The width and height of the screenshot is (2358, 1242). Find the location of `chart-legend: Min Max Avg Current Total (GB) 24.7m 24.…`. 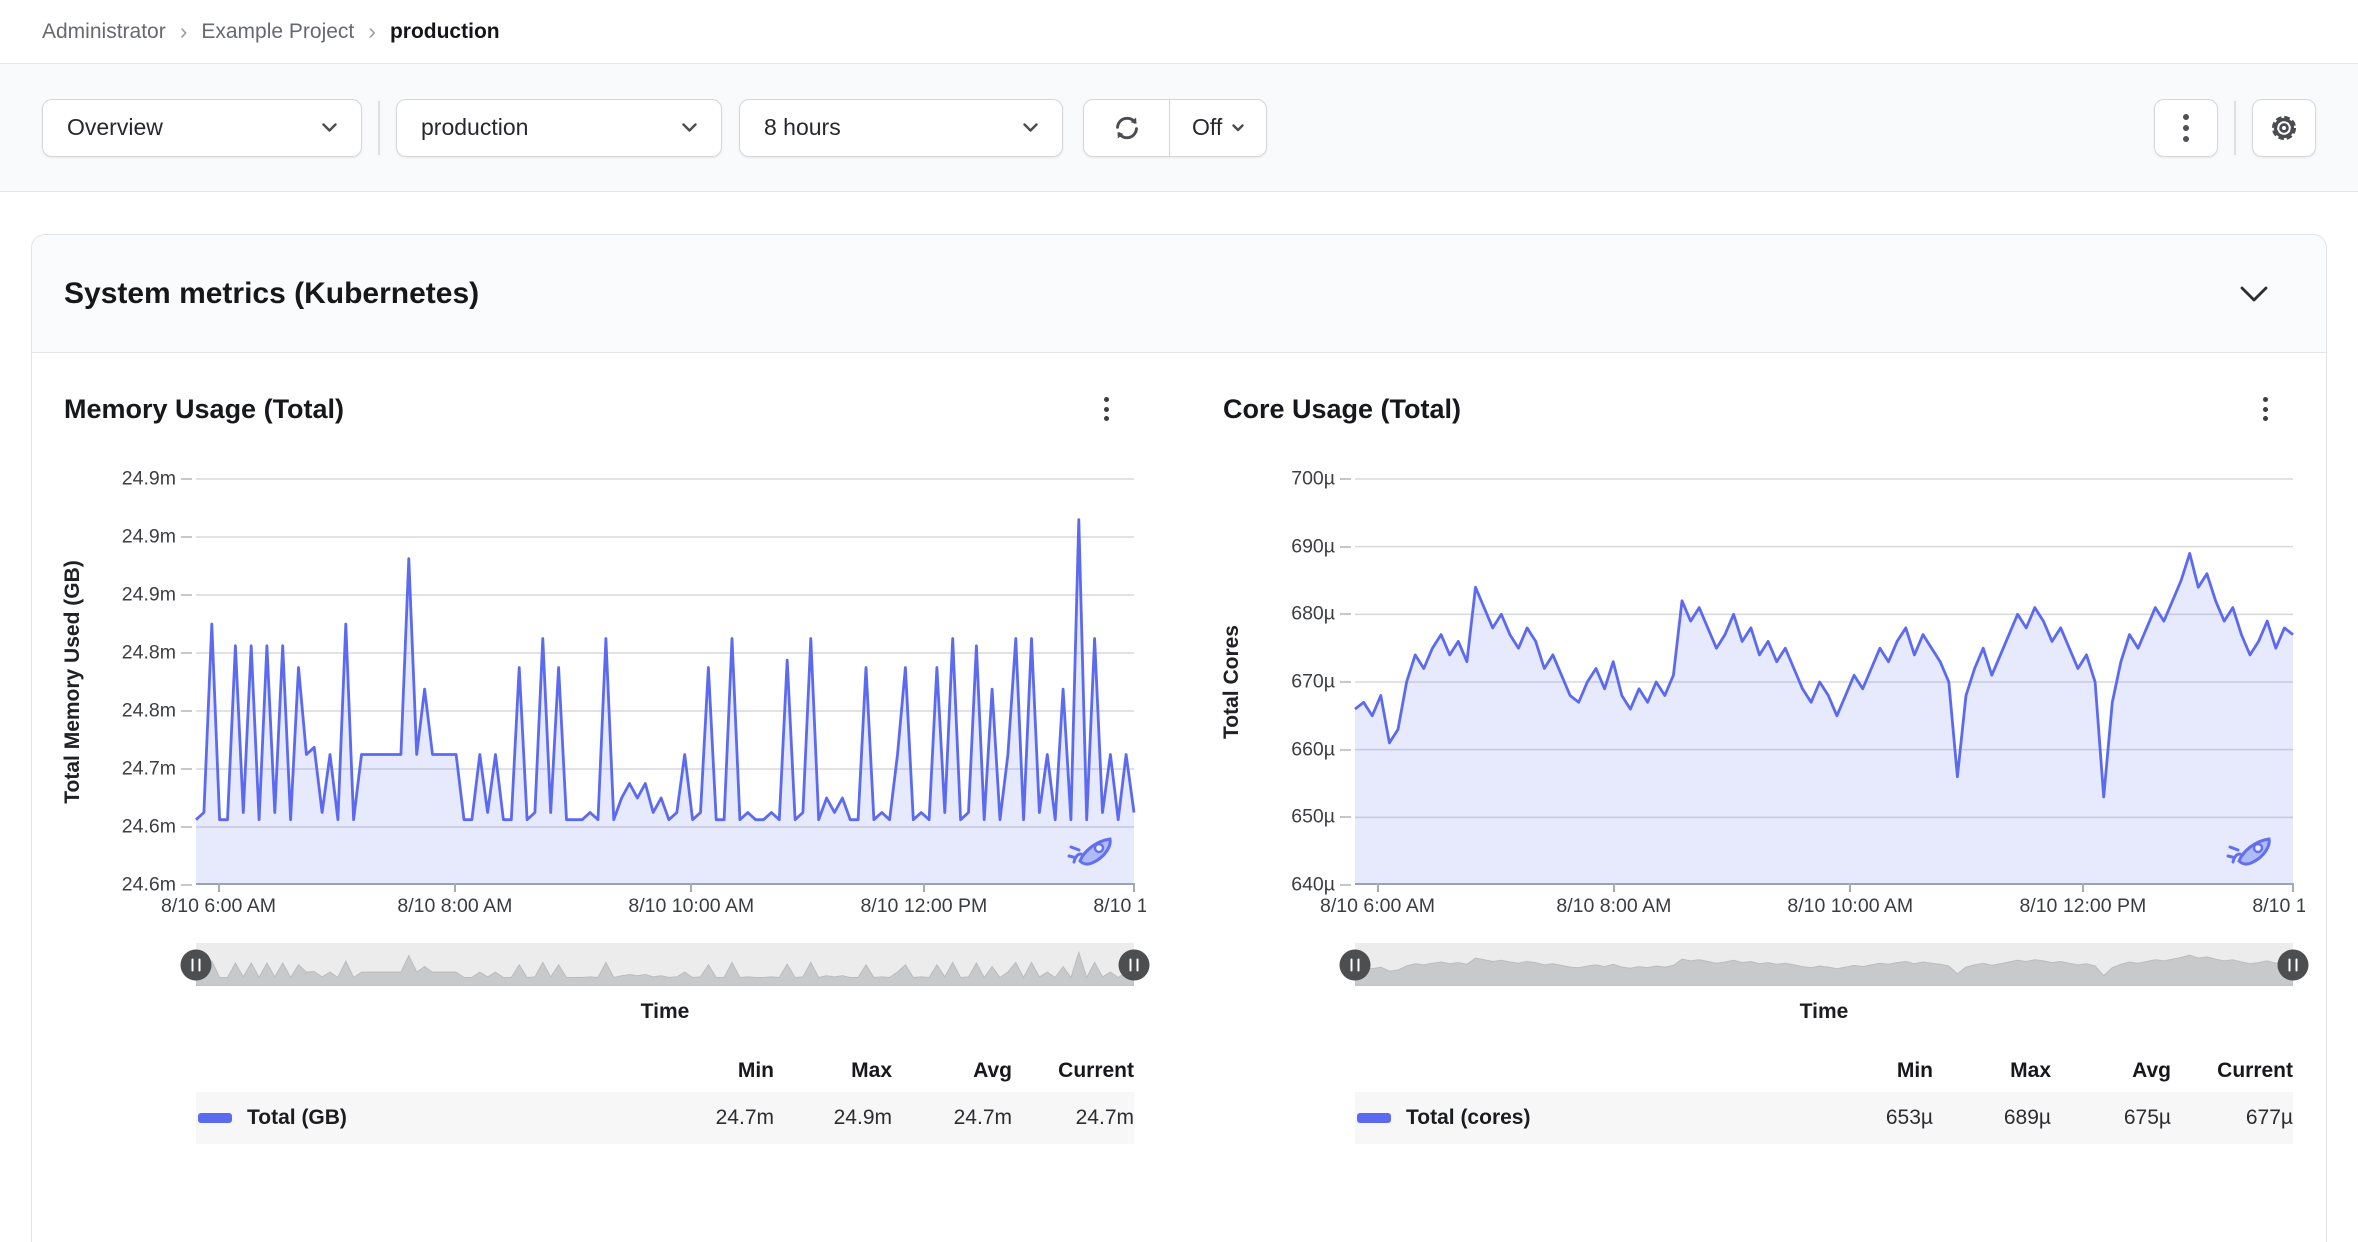

chart-legend: Min Max Avg Current Total (GB) 24.7m 24.… is located at coordinates (665, 1097).